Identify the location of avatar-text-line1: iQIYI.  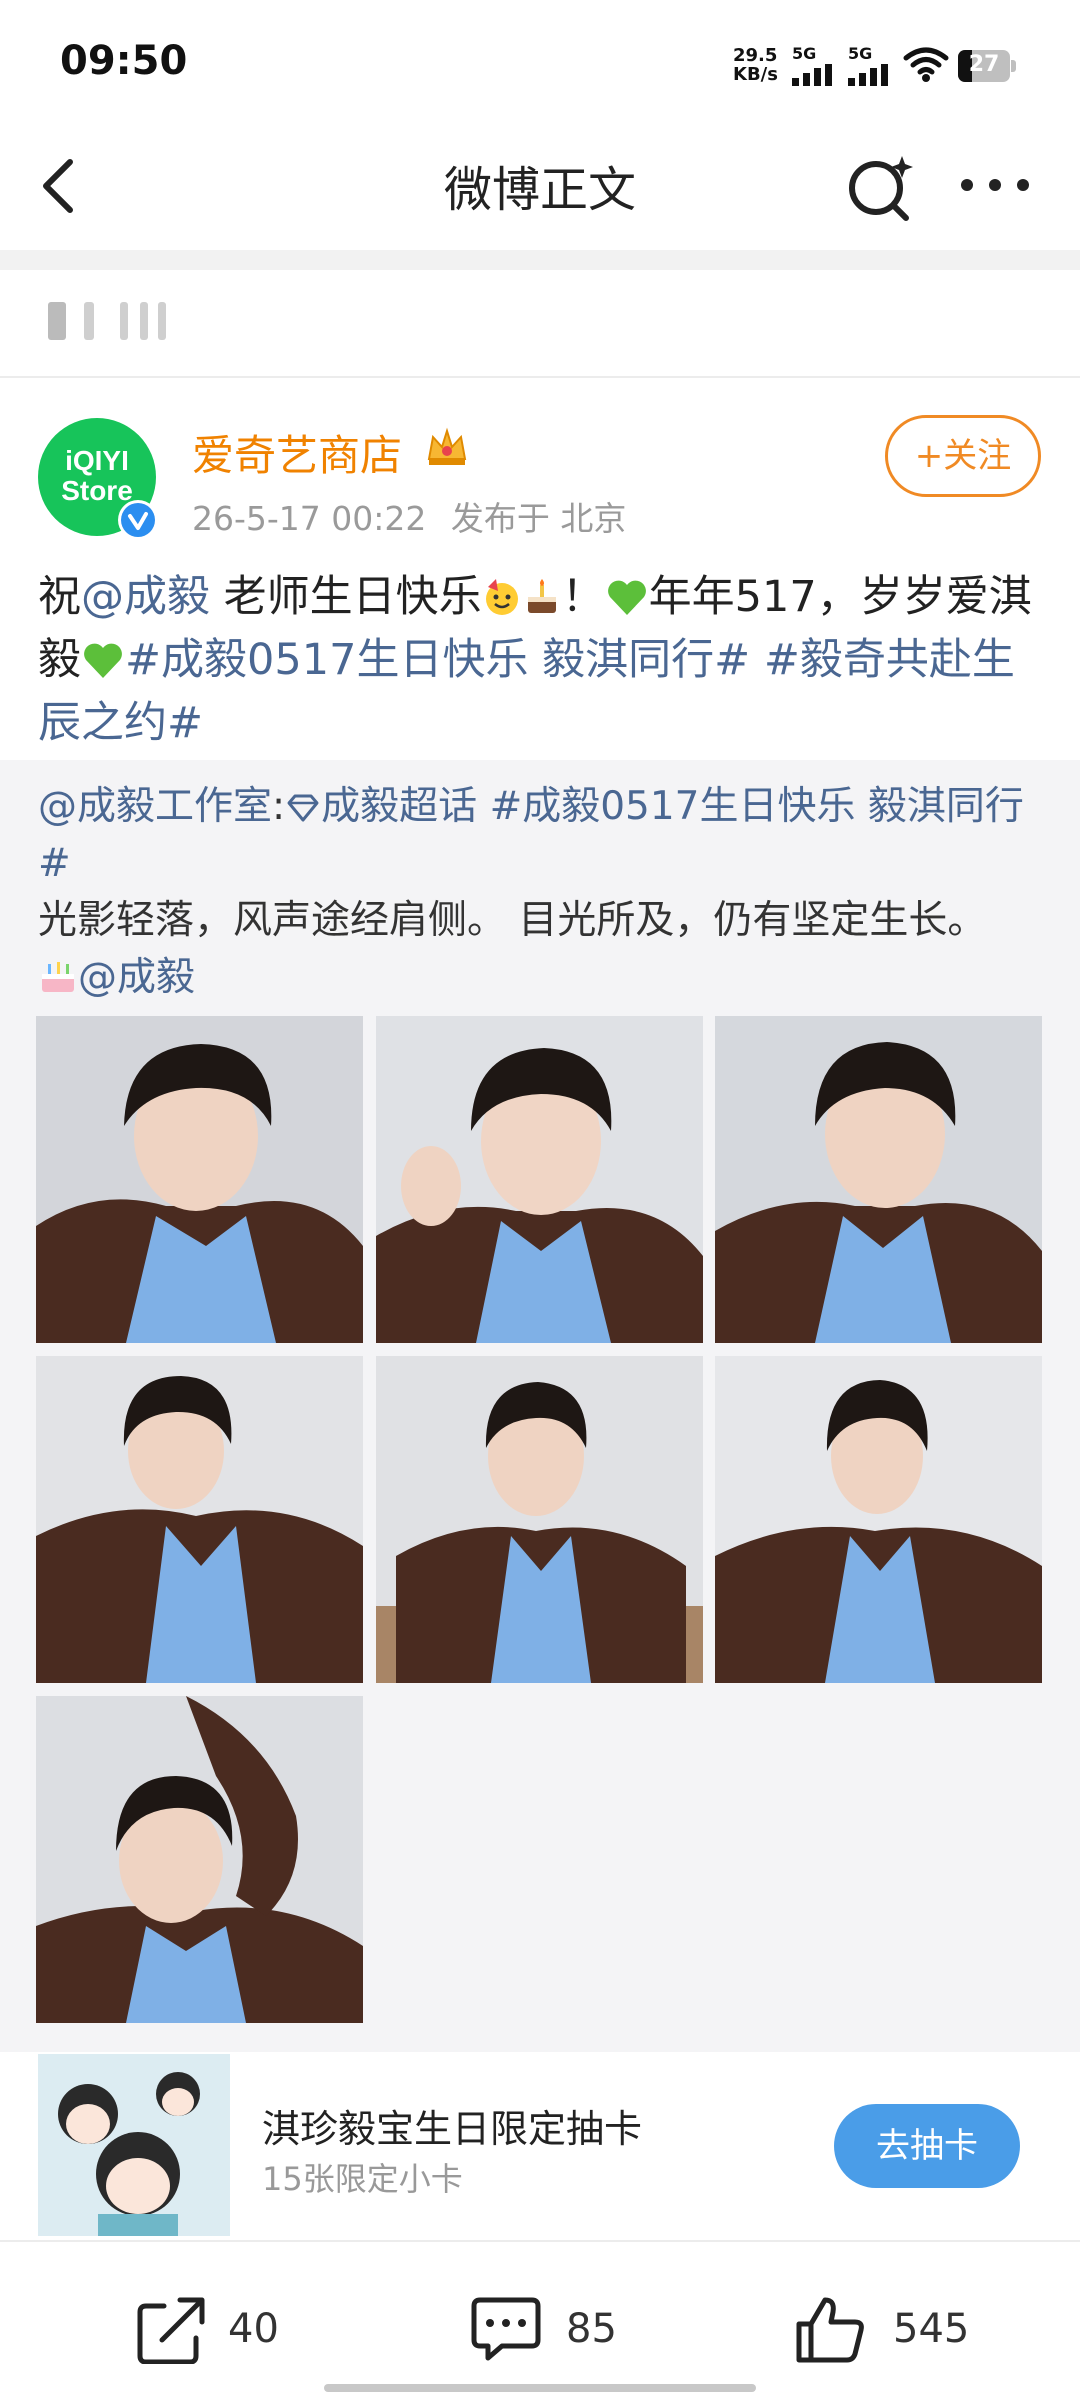
(97, 460).